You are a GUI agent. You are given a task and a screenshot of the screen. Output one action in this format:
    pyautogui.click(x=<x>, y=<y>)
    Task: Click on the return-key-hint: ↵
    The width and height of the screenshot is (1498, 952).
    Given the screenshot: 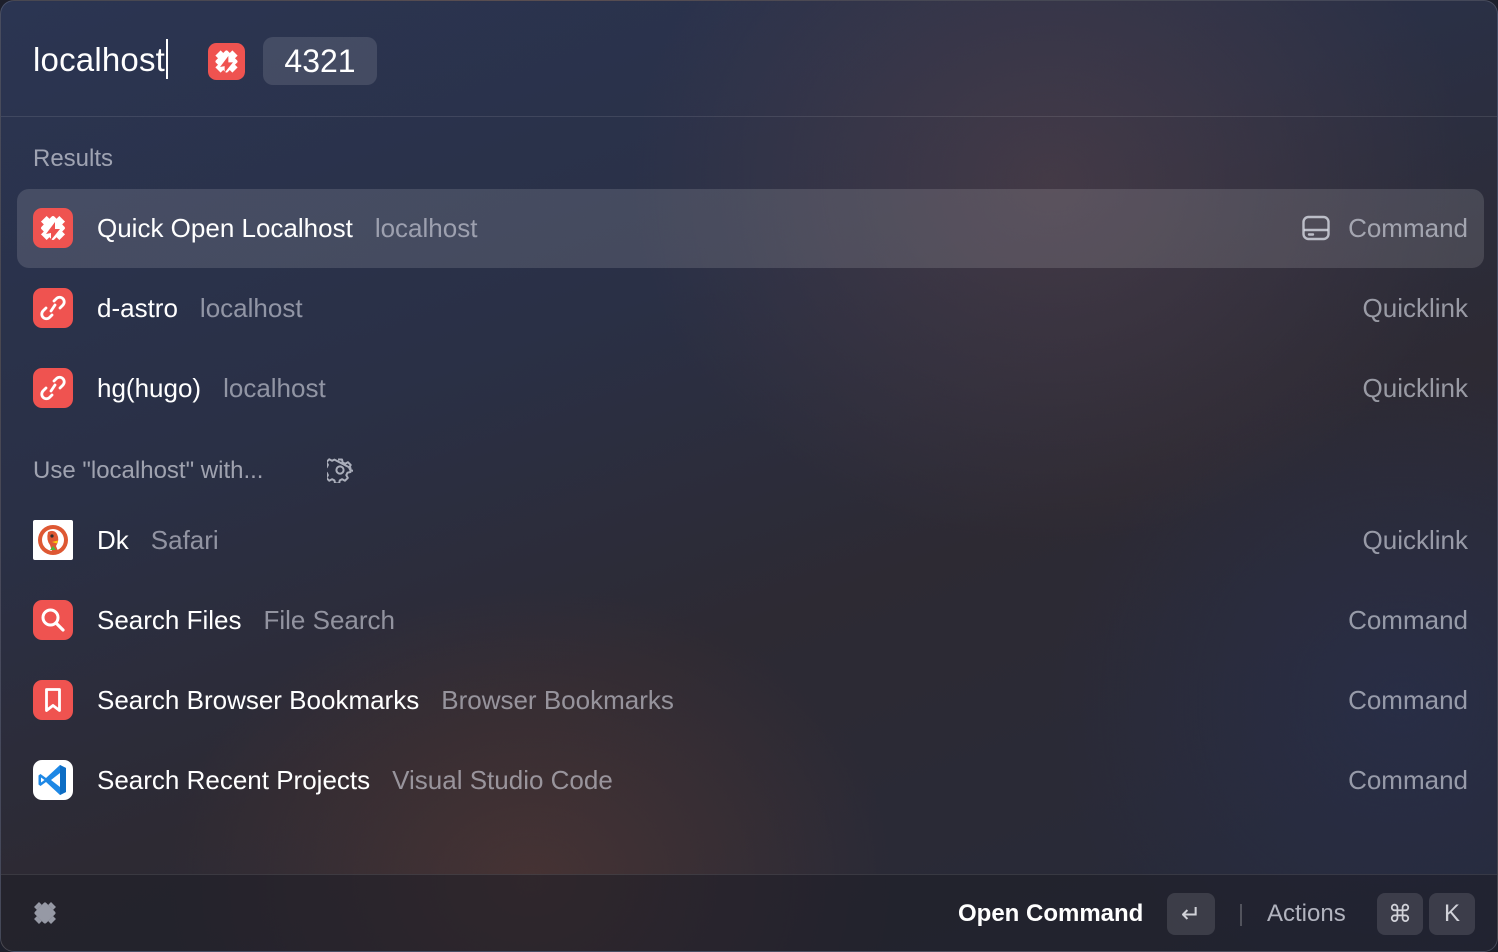 What is the action you would take?
    pyautogui.click(x=1191, y=914)
    